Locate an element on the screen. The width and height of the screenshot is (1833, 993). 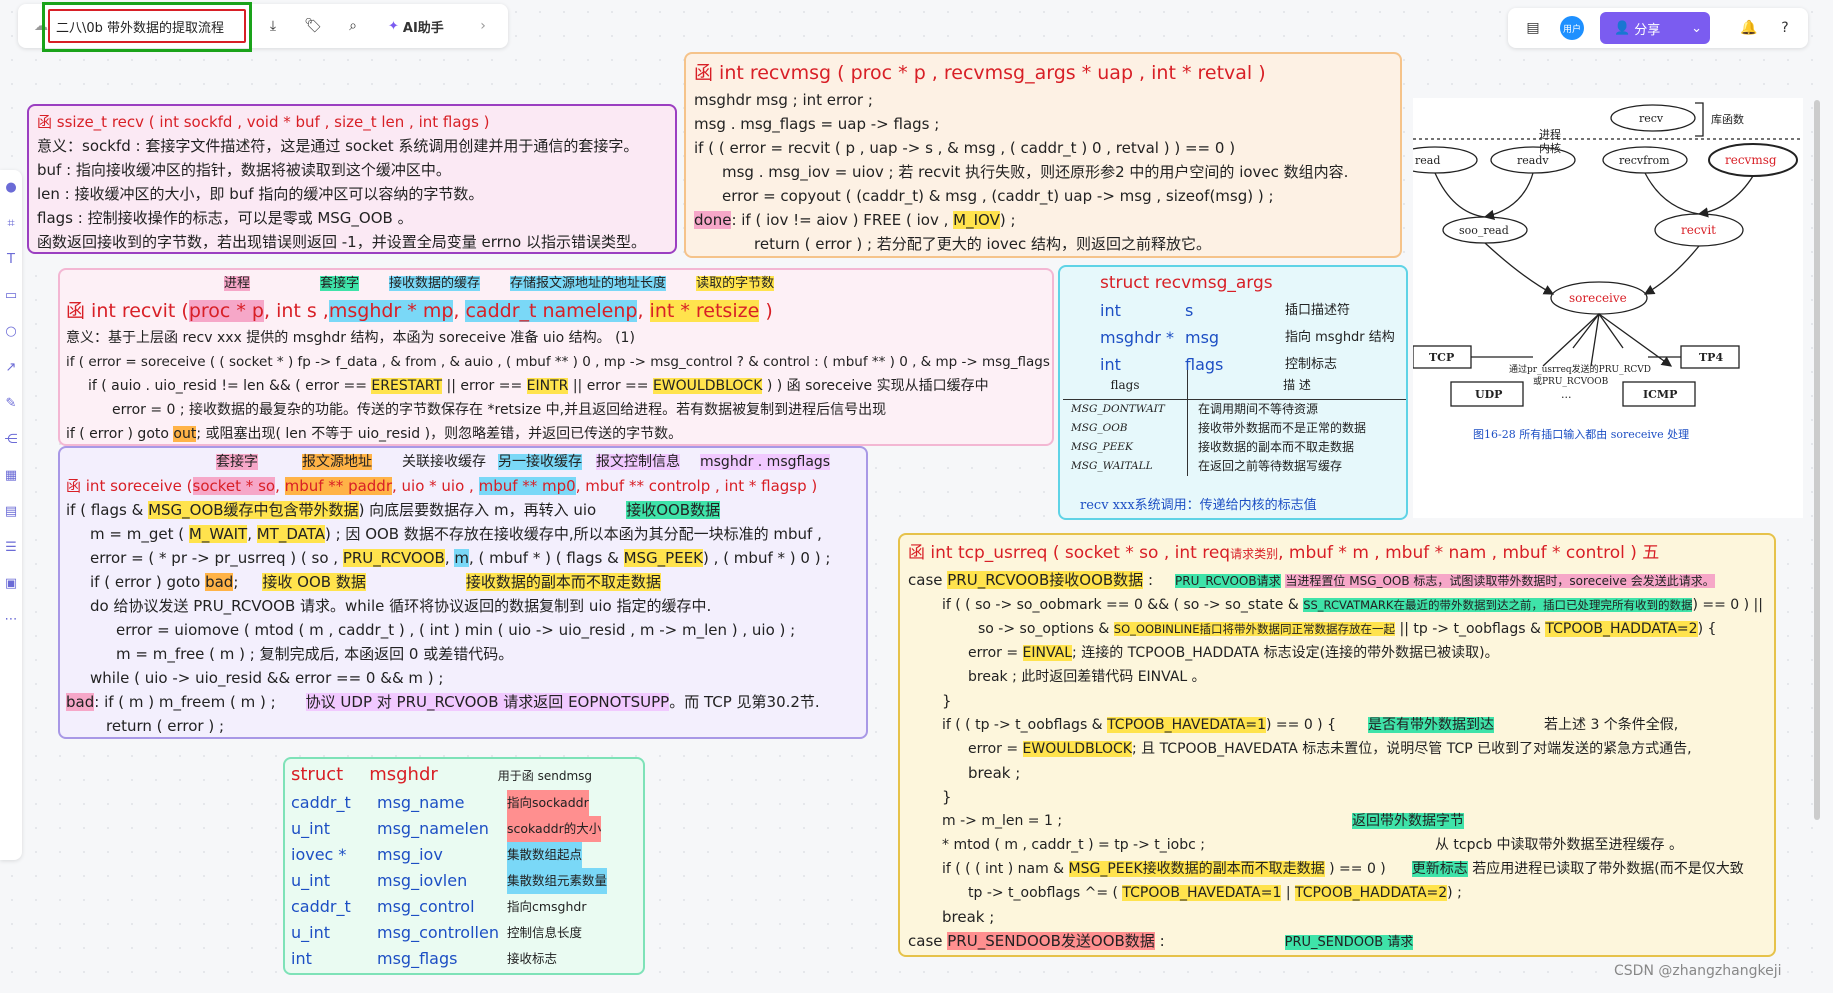
help-icon: ? is located at coordinates (1785, 28).